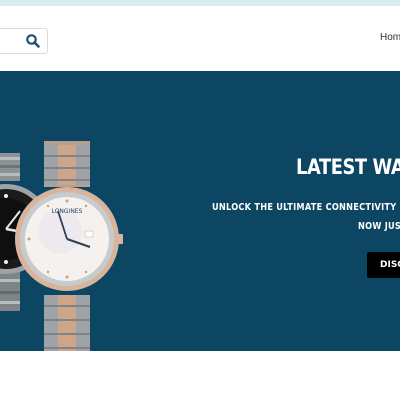  What do you see at coordinates (348, 167) in the screenshot?
I see `hero-title: LATEST WATC` at bounding box center [348, 167].